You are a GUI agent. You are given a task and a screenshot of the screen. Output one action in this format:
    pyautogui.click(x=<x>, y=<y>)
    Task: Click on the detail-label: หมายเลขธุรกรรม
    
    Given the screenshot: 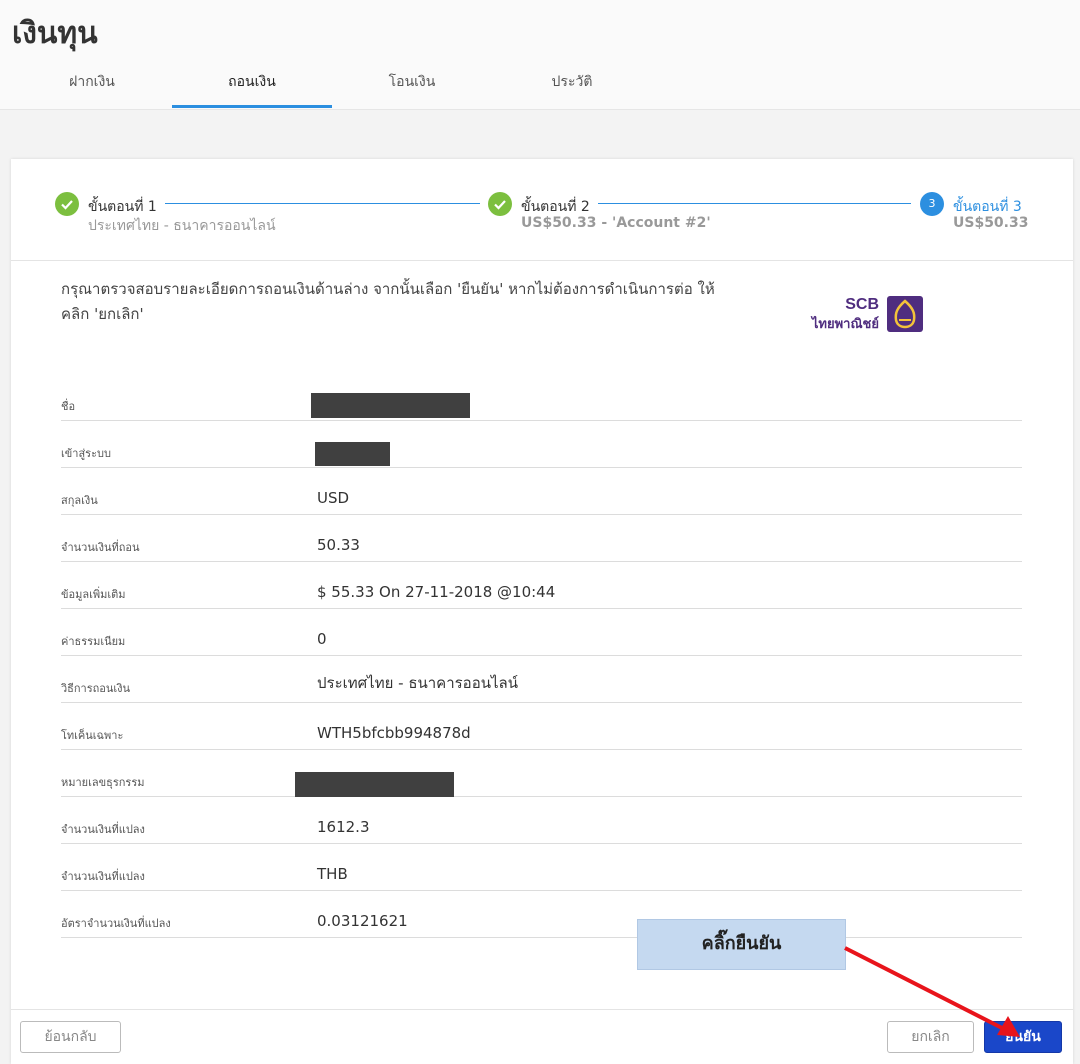 What is the action you would take?
    pyautogui.click(x=103, y=782)
    